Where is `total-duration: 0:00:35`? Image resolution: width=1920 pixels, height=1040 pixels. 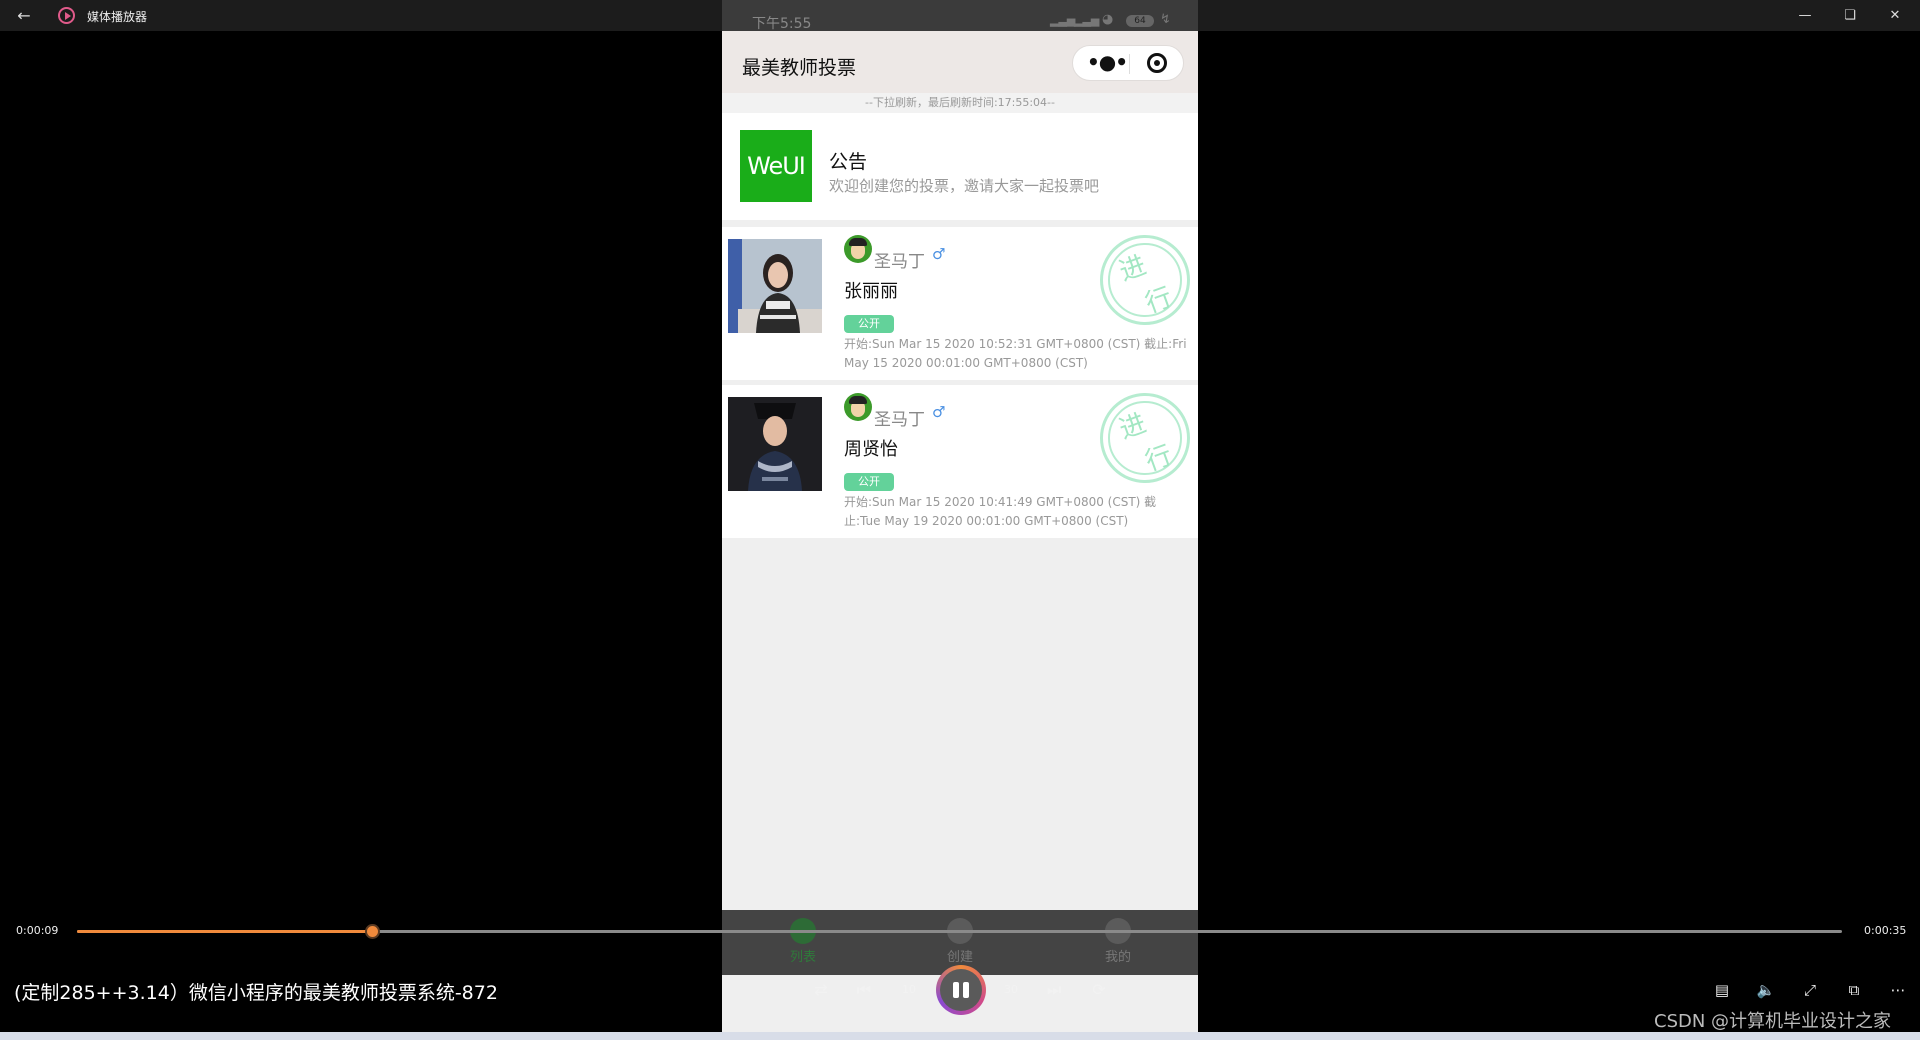
total-duration: 0:00:35 is located at coordinates (1885, 930).